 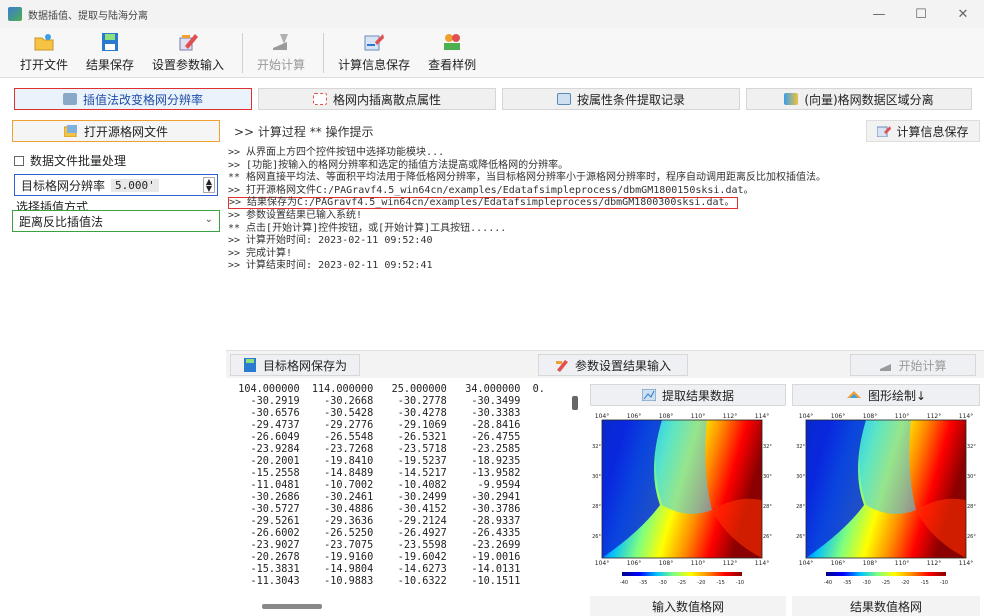 What do you see at coordinates (188, 53) in the screenshot?
I see `set-params-button: 设置参数输入` at bounding box center [188, 53].